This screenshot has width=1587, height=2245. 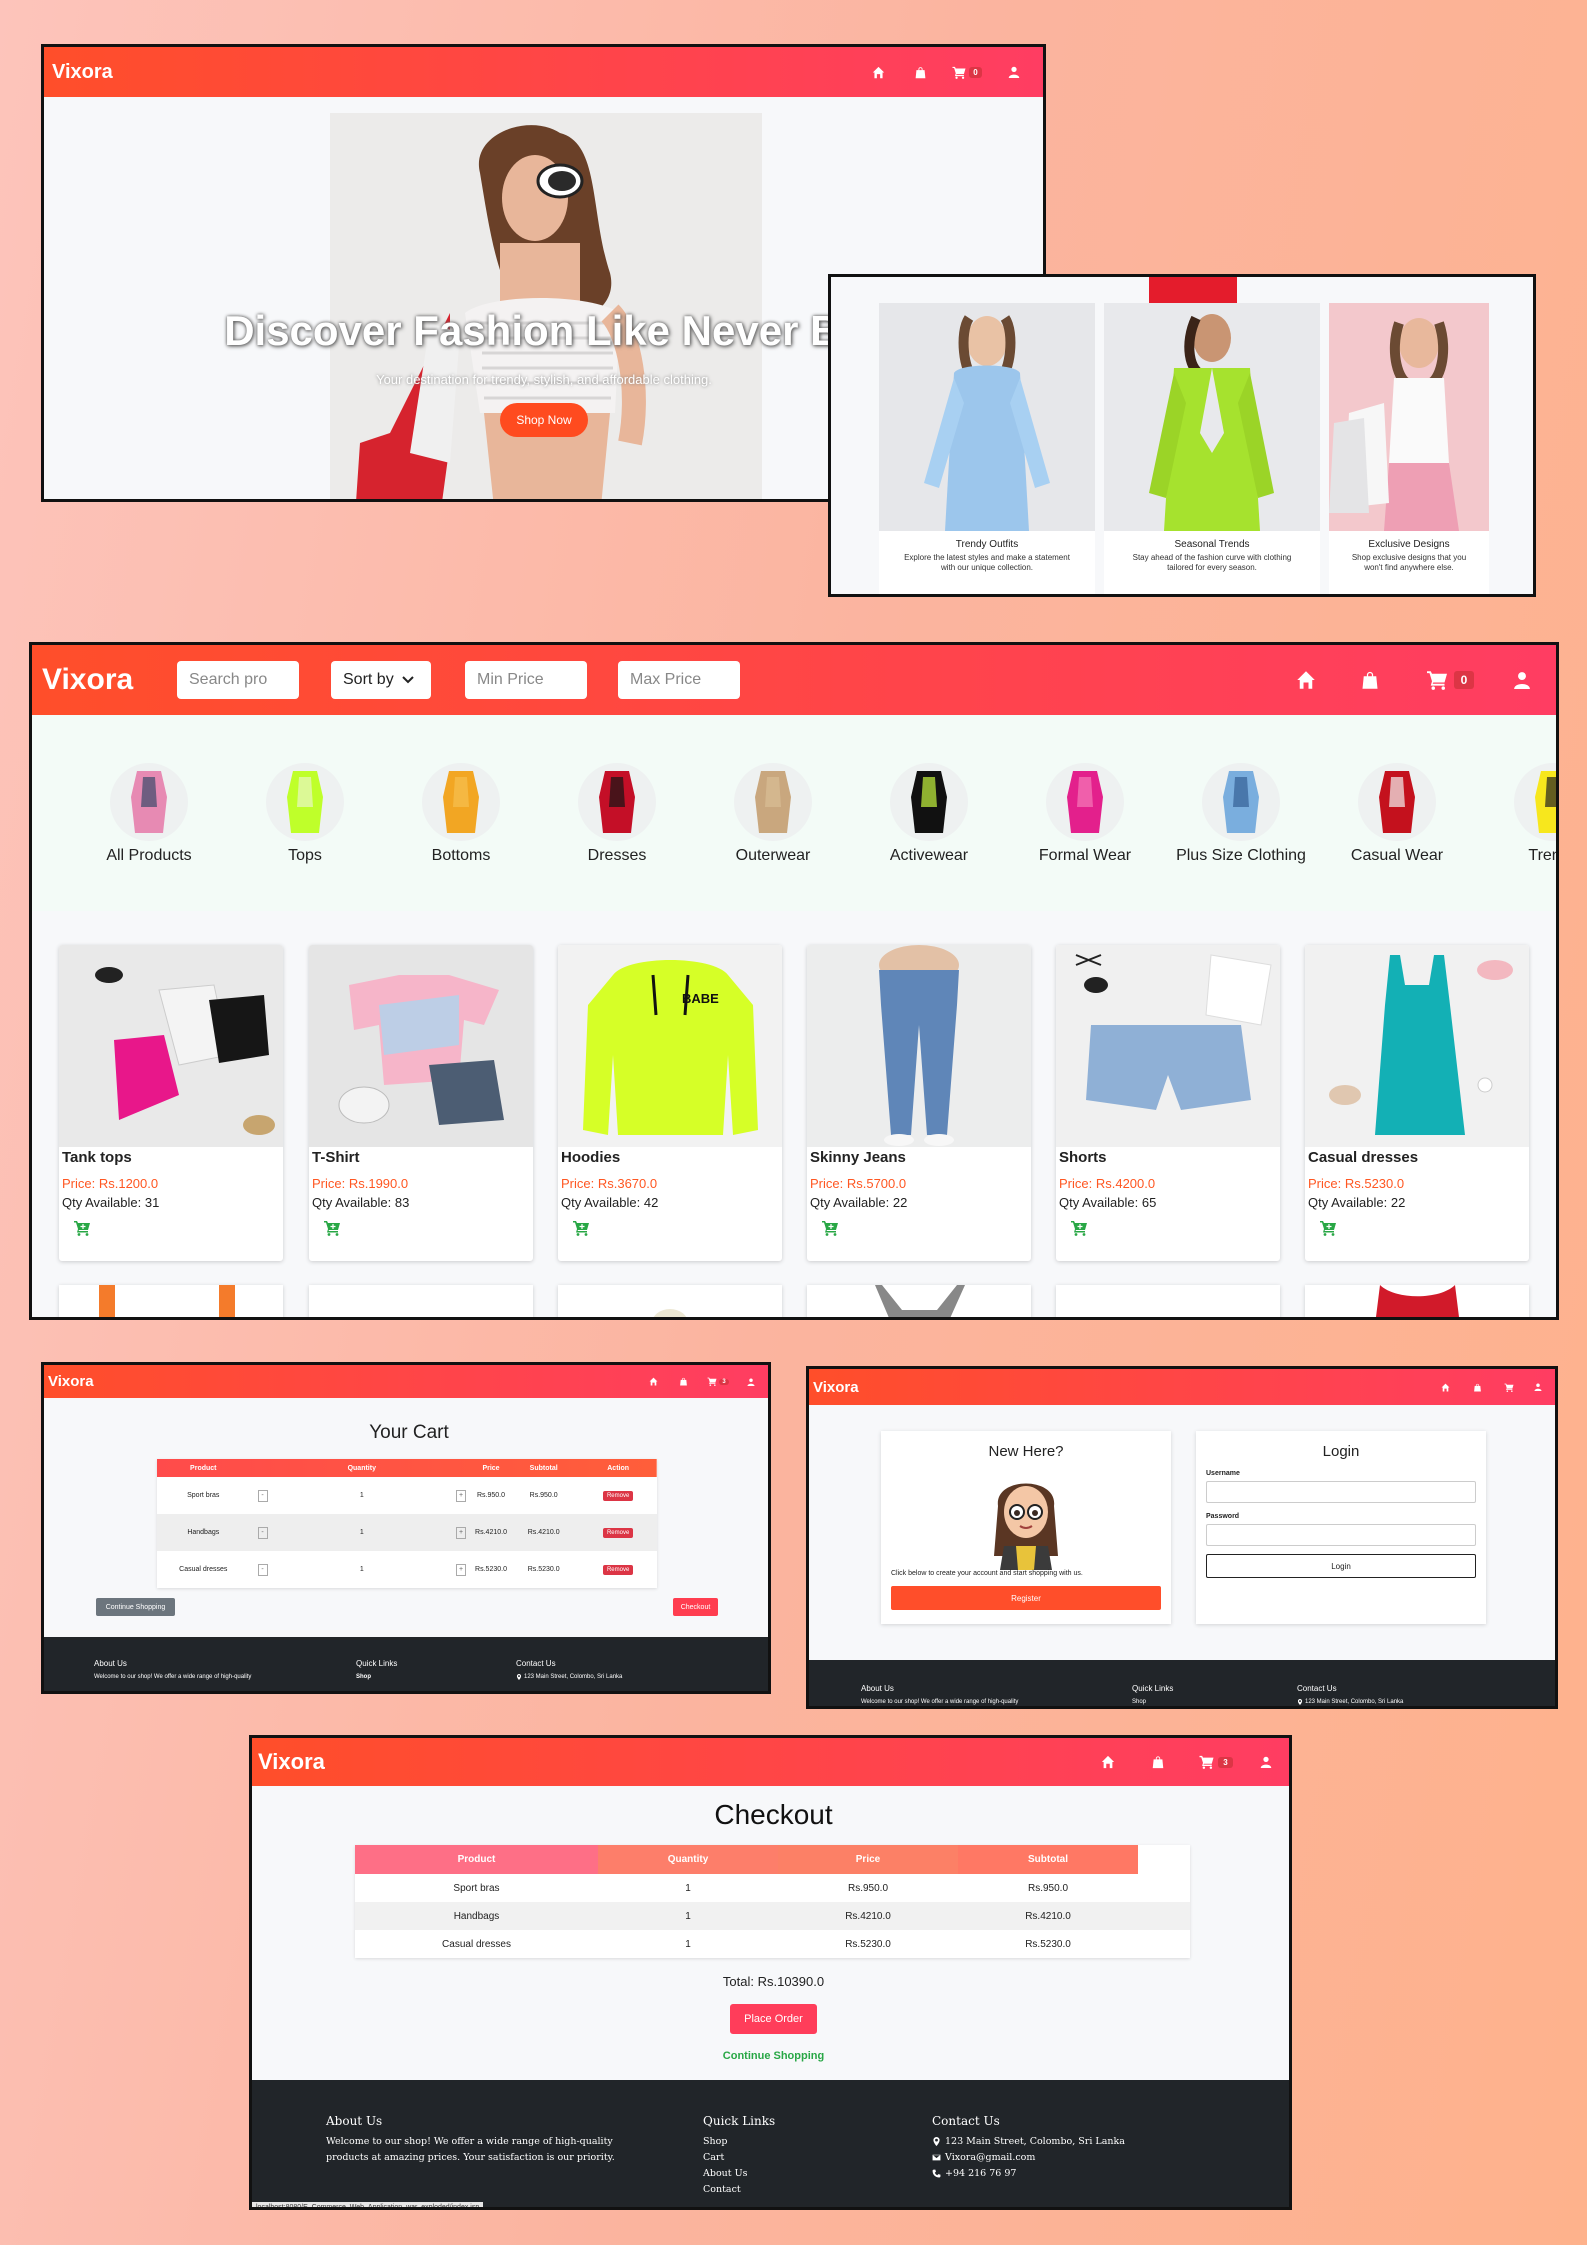 What do you see at coordinates (770, 2056) in the screenshot?
I see `continue-shopping-link: Continue Shopping` at bounding box center [770, 2056].